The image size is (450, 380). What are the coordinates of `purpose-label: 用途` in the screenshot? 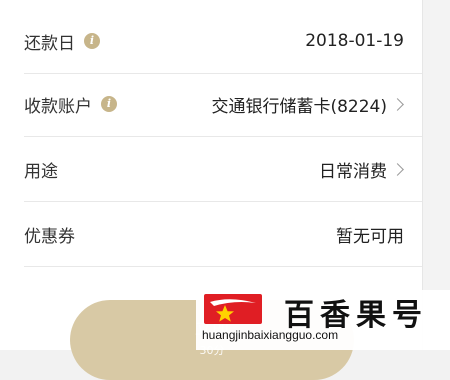 It's located at (41, 171).